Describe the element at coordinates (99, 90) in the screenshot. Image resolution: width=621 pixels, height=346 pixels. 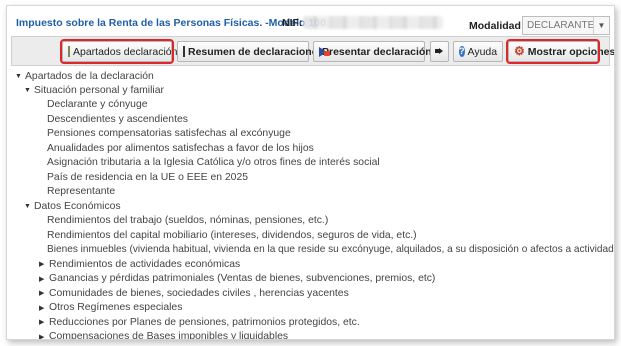
I see `tree-node-label: Situación personal y familiar` at that location.